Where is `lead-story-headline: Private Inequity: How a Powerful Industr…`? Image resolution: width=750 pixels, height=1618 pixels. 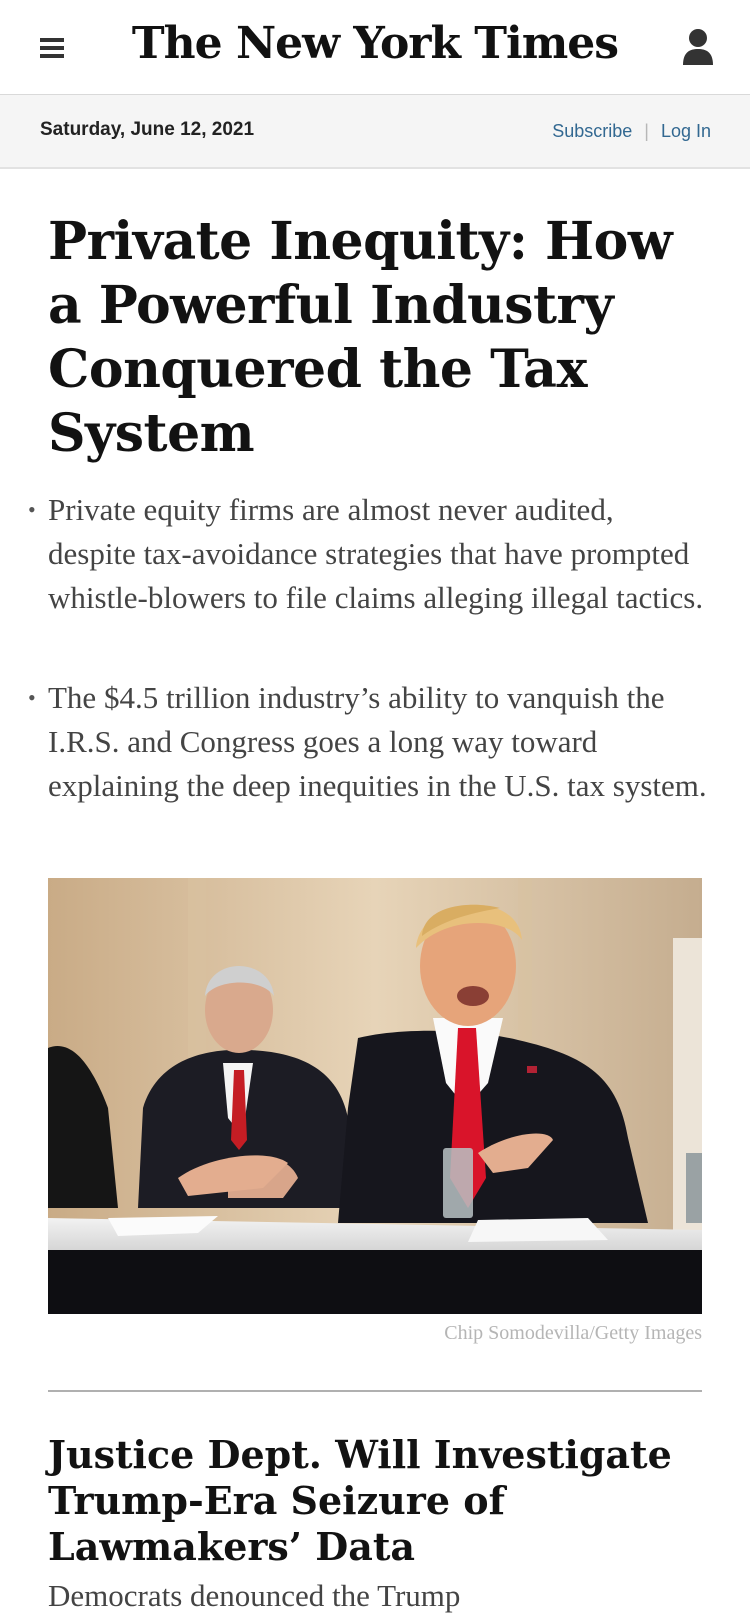 lead-story-headline: Private Inequity: How a Powerful Industr… is located at coordinates (378, 338).